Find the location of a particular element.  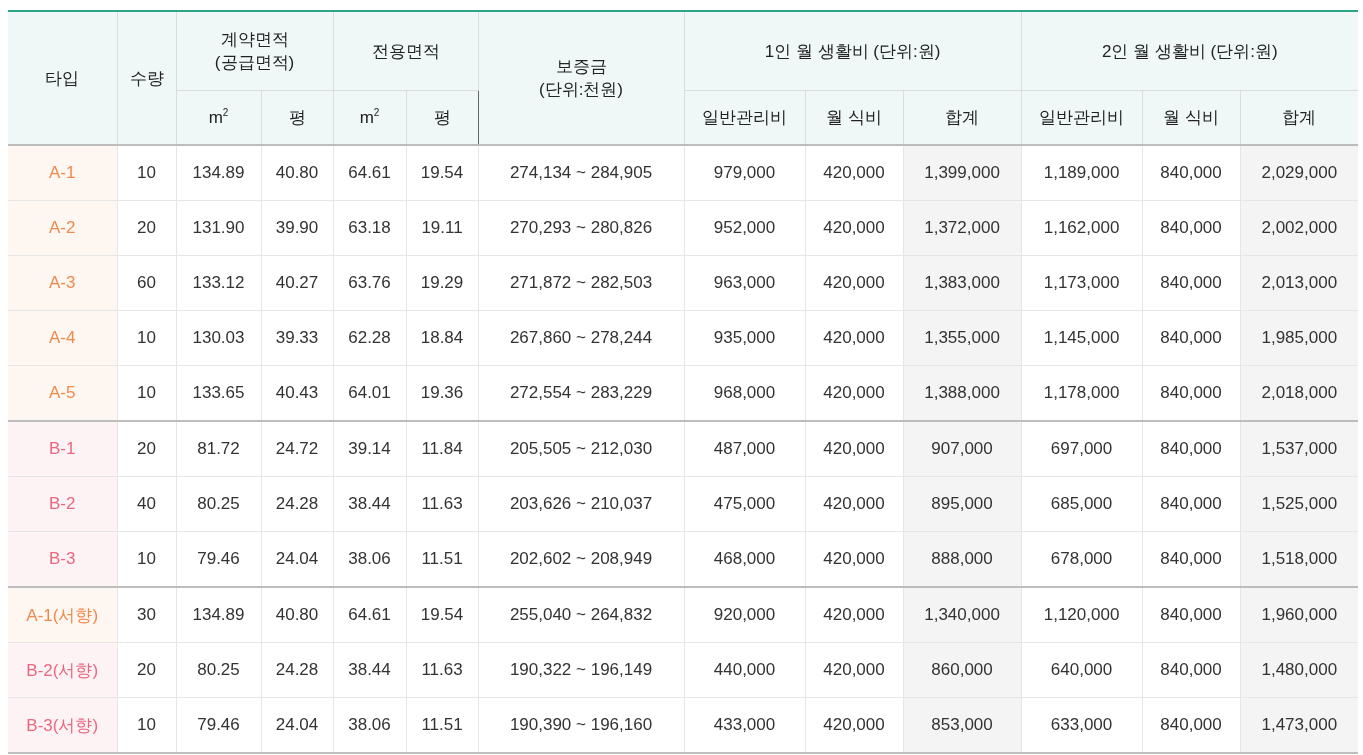

table-cell: 888,000 is located at coordinates (962, 559).